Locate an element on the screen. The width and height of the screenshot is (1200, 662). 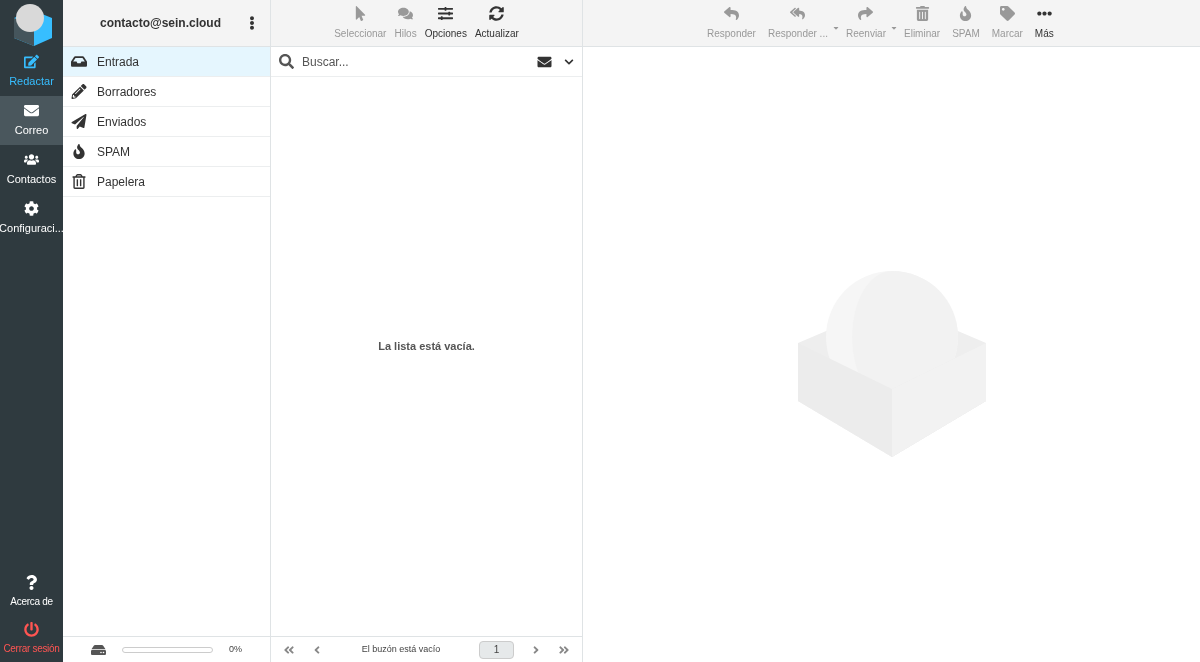
nav-item: Cerrar sesión is located at coordinates (31, 638).